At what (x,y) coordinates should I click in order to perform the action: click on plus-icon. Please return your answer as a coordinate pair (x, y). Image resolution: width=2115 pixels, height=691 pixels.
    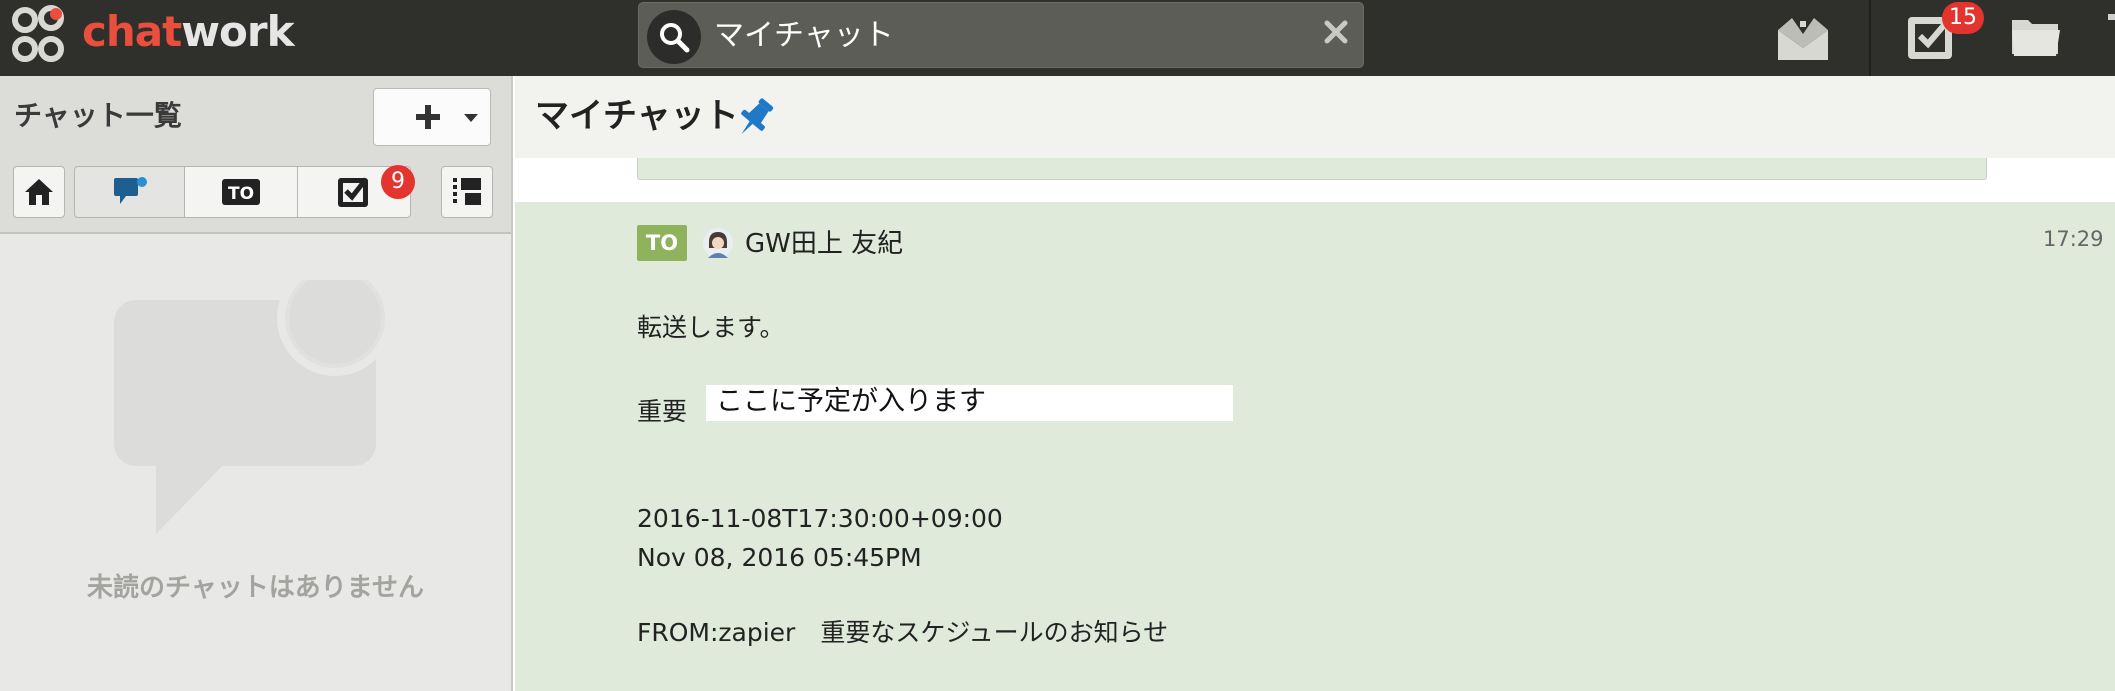
    Looking at the image, I should click on (428, 117).